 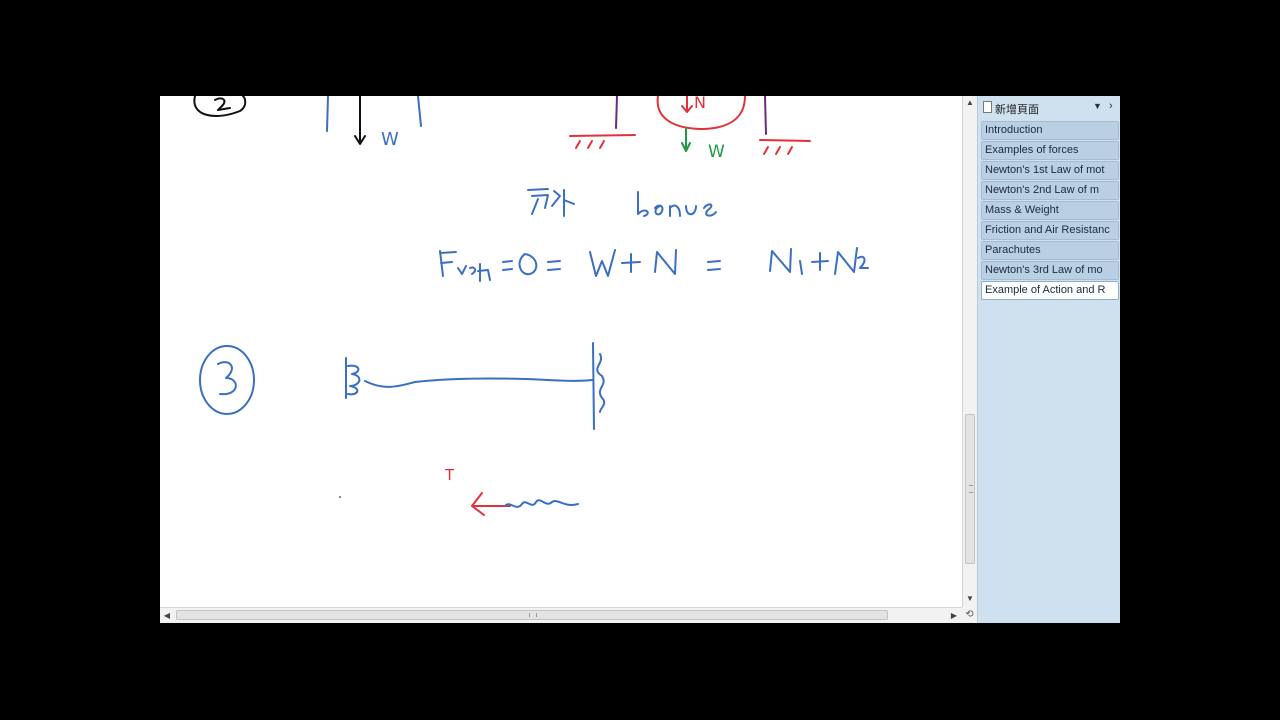 What do you see at coordinates (969, 351) in the screenshot?
I see `vertical-scrollbar: ▲ ▼` at bounding box center [969, 351].